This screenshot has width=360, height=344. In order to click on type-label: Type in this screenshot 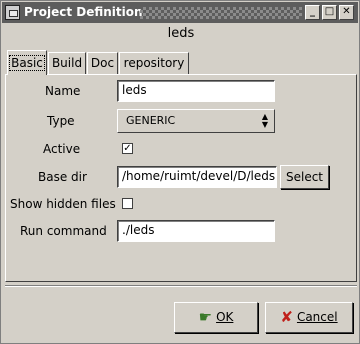, I will do `click(61, 121)`.